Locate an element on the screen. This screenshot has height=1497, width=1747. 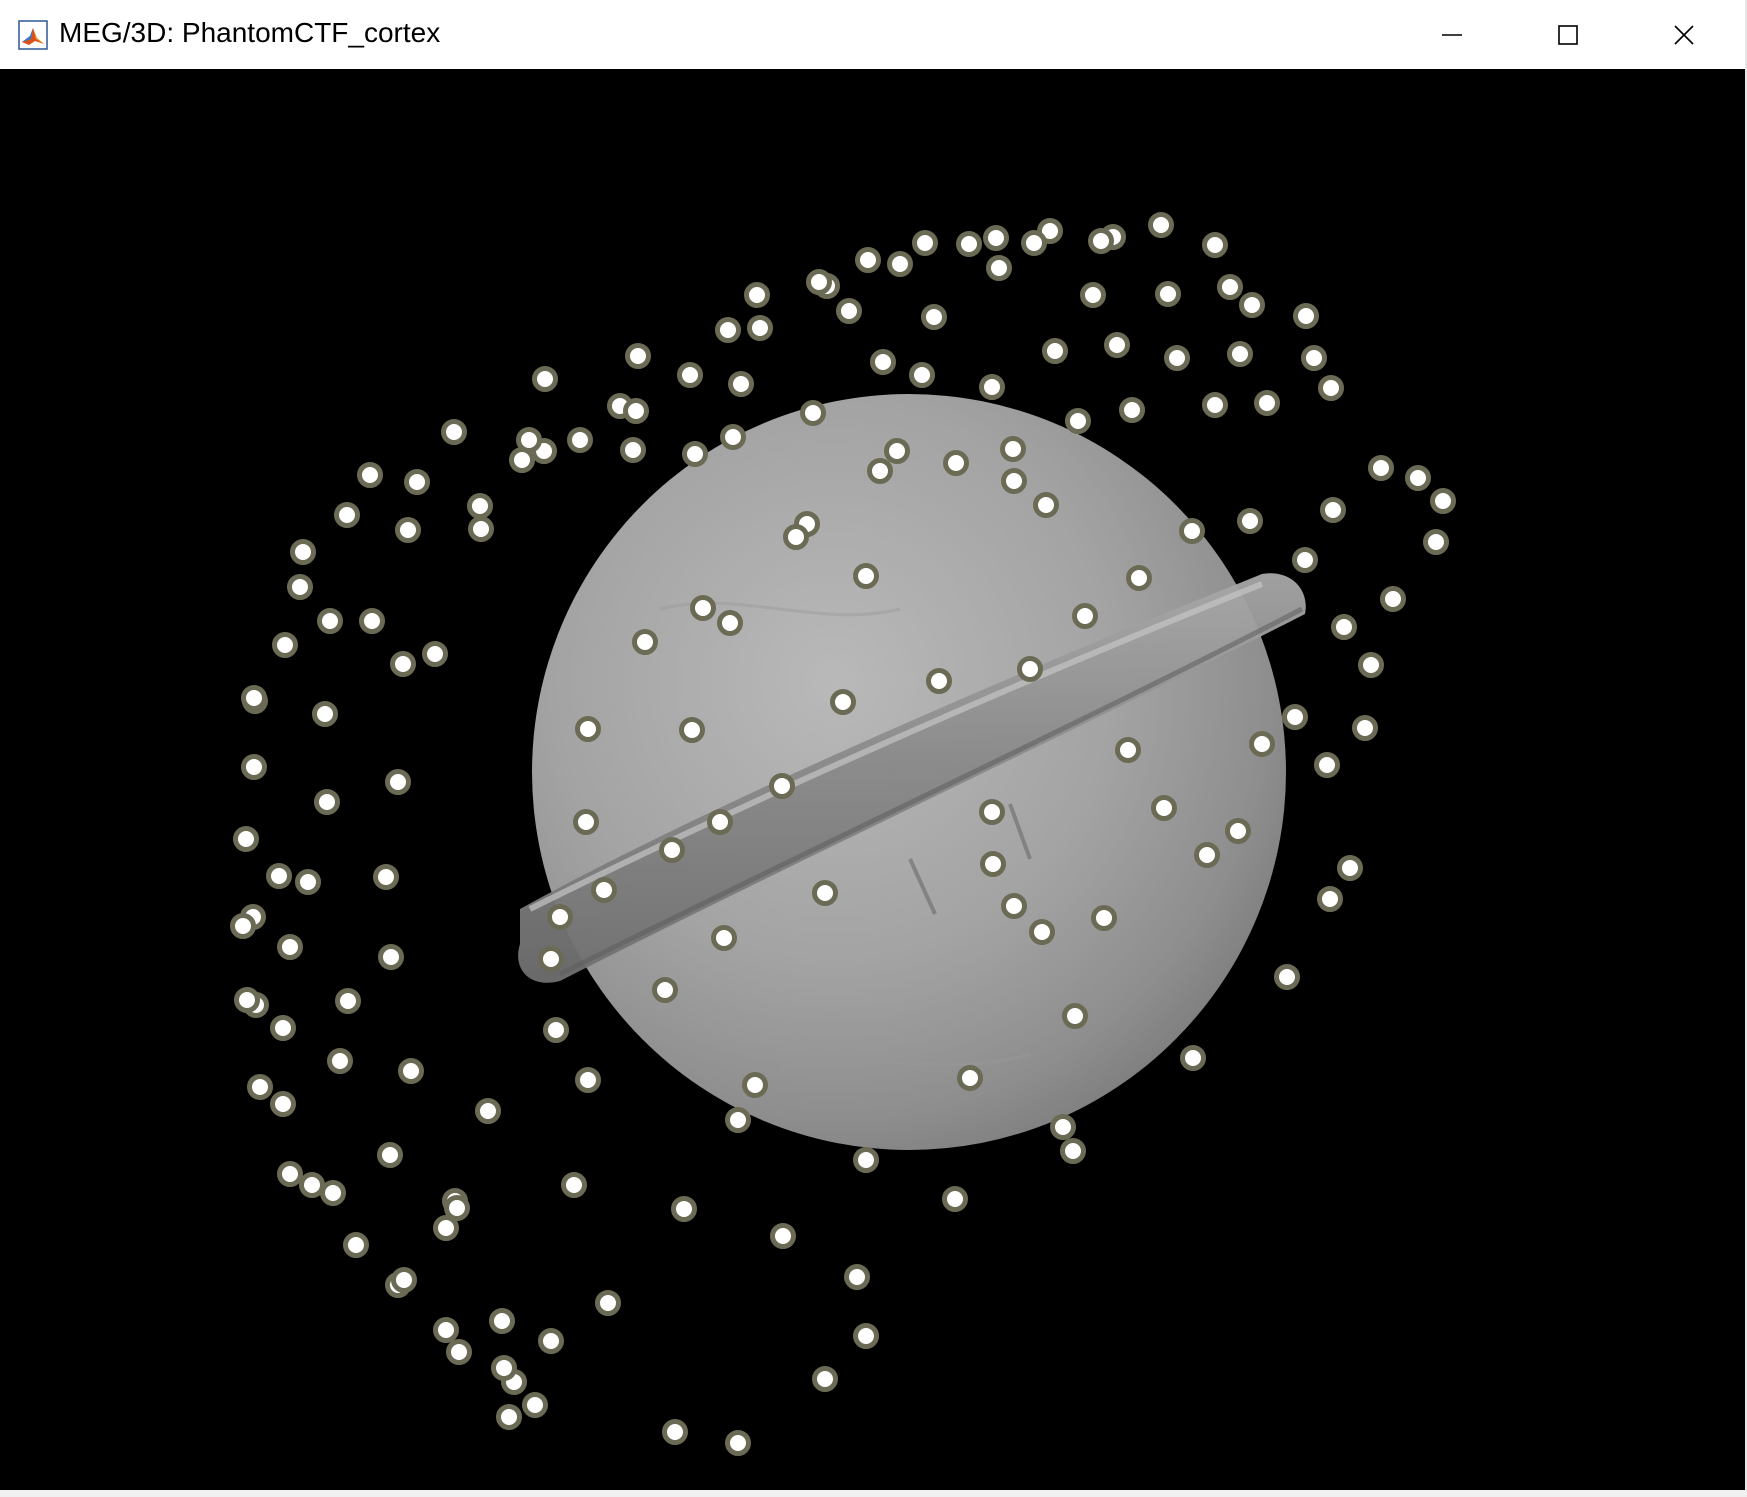
maximize-button is located at coordinates (1567, 34).